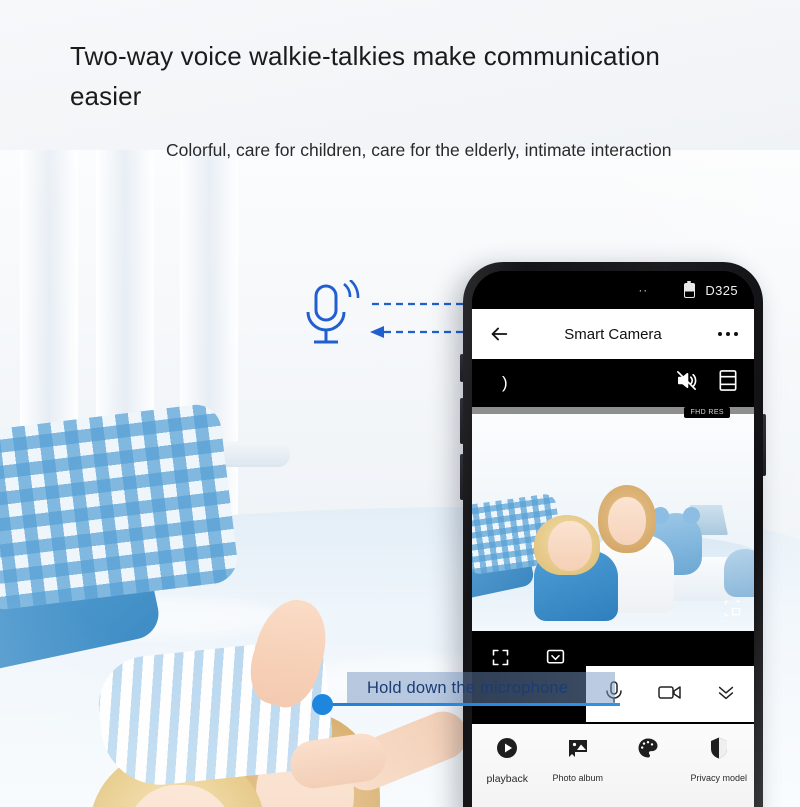  What do you see at coordinates (393, 311) in the screenshot?
I see `diagram-svg` at bounding box center [393, 311].